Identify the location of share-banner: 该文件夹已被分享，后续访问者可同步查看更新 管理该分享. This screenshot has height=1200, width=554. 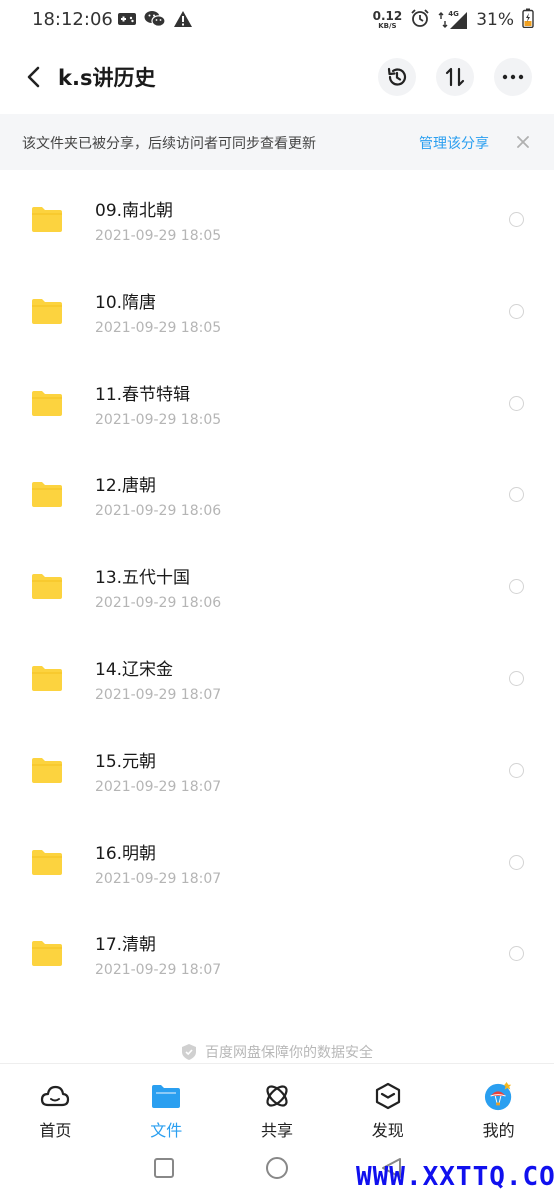
(277, 142).